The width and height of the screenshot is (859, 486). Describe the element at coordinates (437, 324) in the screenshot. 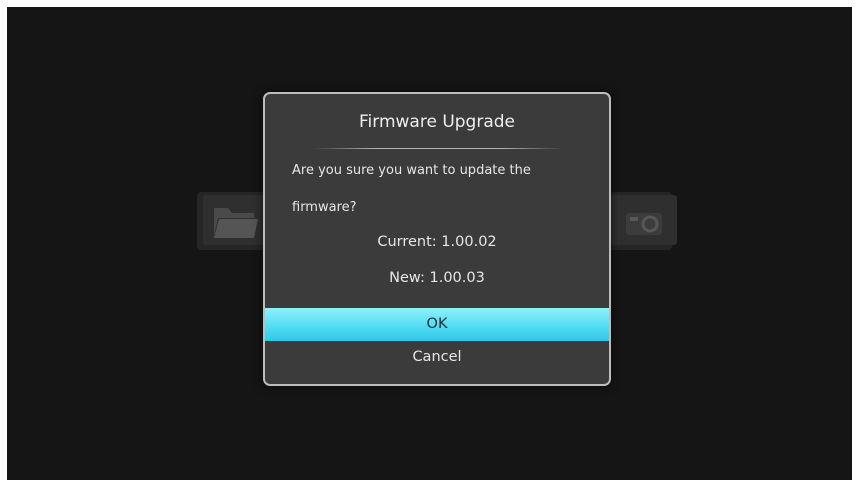

I see `ok-button: OK` at that location.